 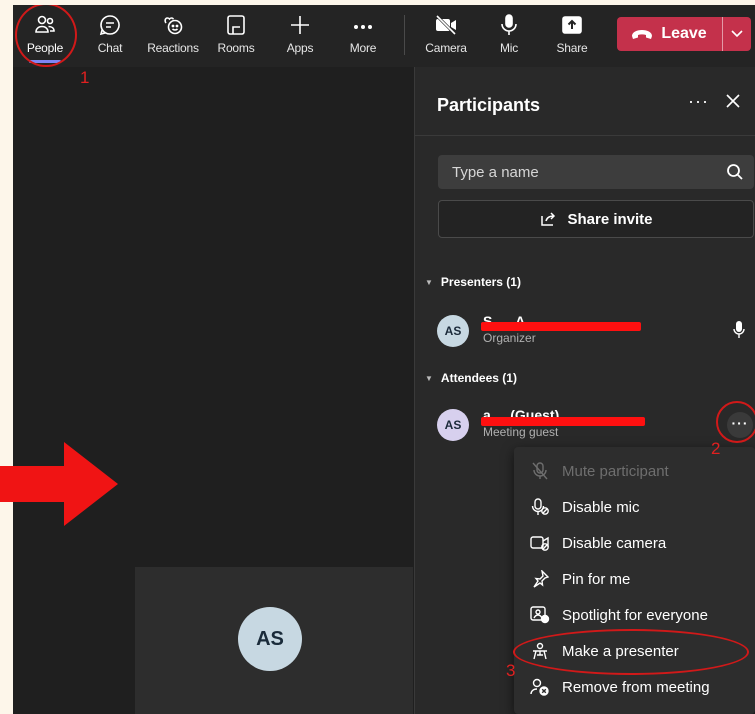 I want to click on mic-off-icon, so click(x=540, y=471).